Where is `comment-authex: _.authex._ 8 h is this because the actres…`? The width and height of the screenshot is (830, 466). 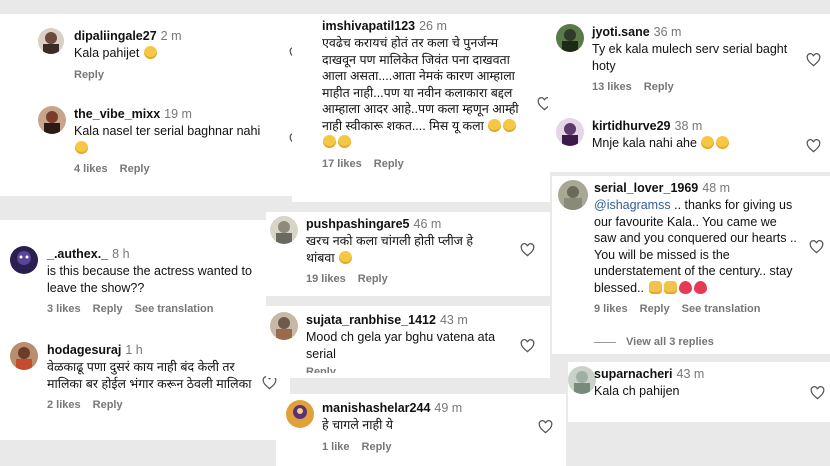
comment-authex: _.authex._ 8 h is this because the actres… is located at coordinates (138, 291).